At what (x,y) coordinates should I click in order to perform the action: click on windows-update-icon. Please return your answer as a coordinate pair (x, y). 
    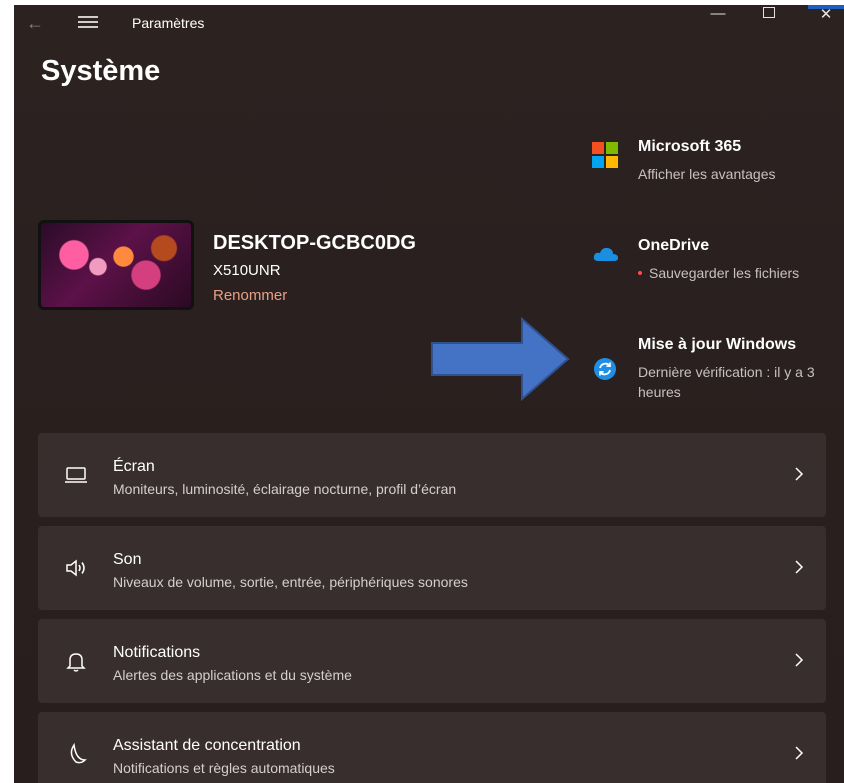
    Looking at the image, I should click on (605, 369).